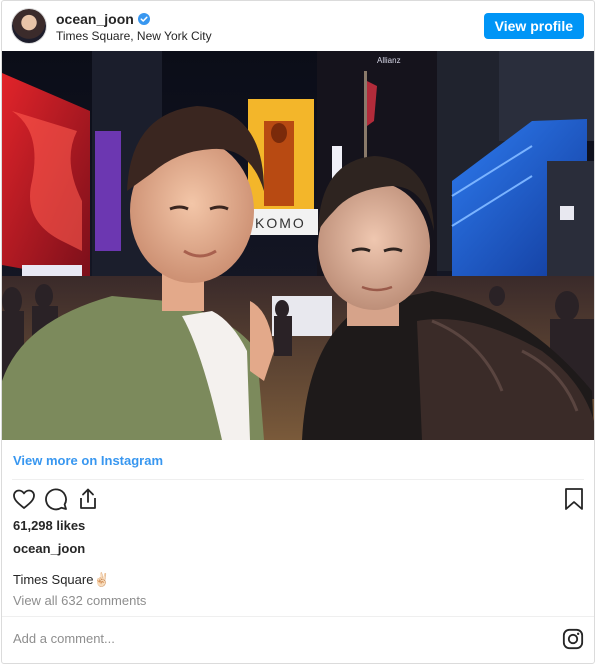 The image size is (604, 668). Describe the element at coordinates (143, 19) in the screenshot. I see `verified-badge-icon` at that location.